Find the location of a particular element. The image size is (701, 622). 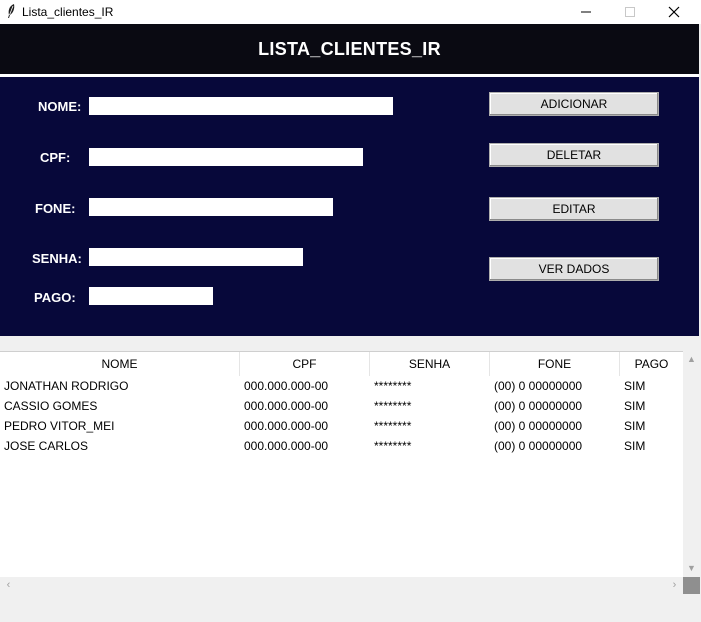

horizontal-scrollbar: ‹ › is located at coordinates (341, 585).